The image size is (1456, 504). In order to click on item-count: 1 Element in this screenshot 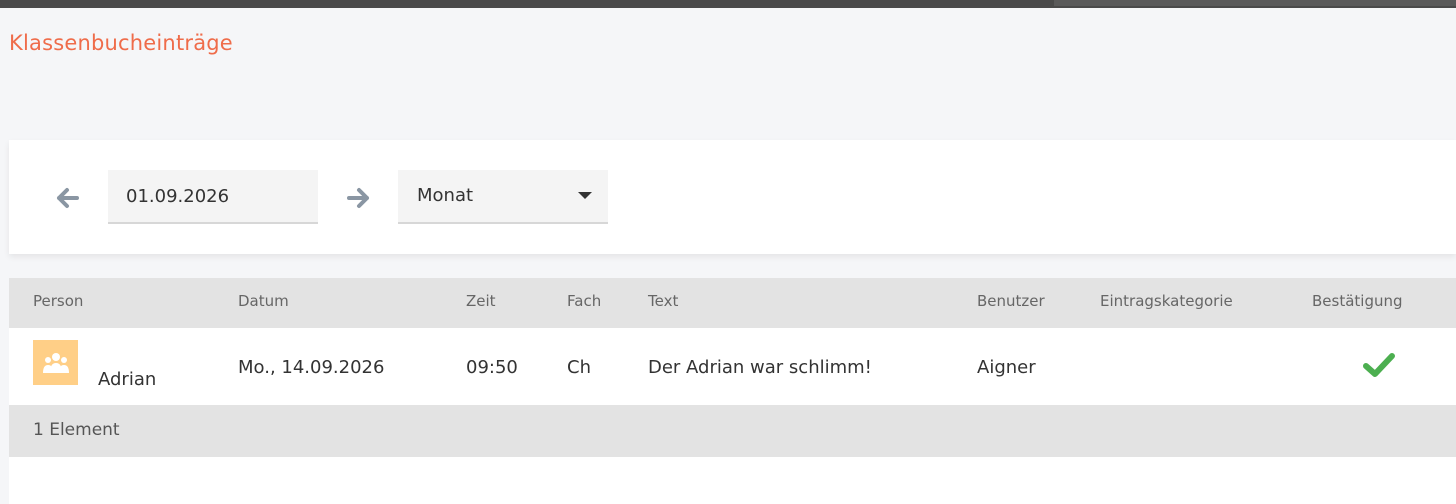, I will do `click(76, 430)`.